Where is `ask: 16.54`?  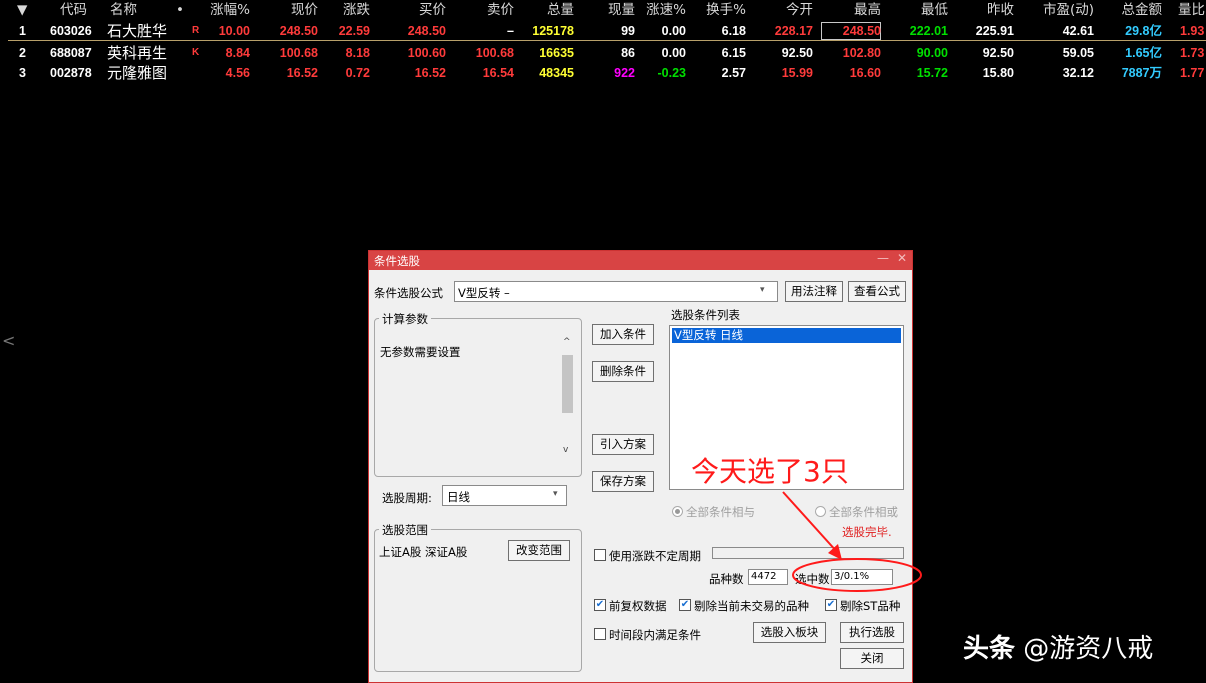
ask: 16.54 is located at coordinates (498, 73).